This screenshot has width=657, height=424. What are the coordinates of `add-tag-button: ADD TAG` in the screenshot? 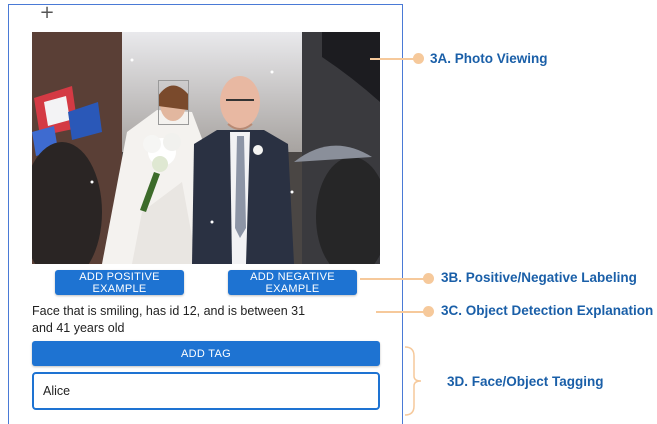 It's located at (206, 353).